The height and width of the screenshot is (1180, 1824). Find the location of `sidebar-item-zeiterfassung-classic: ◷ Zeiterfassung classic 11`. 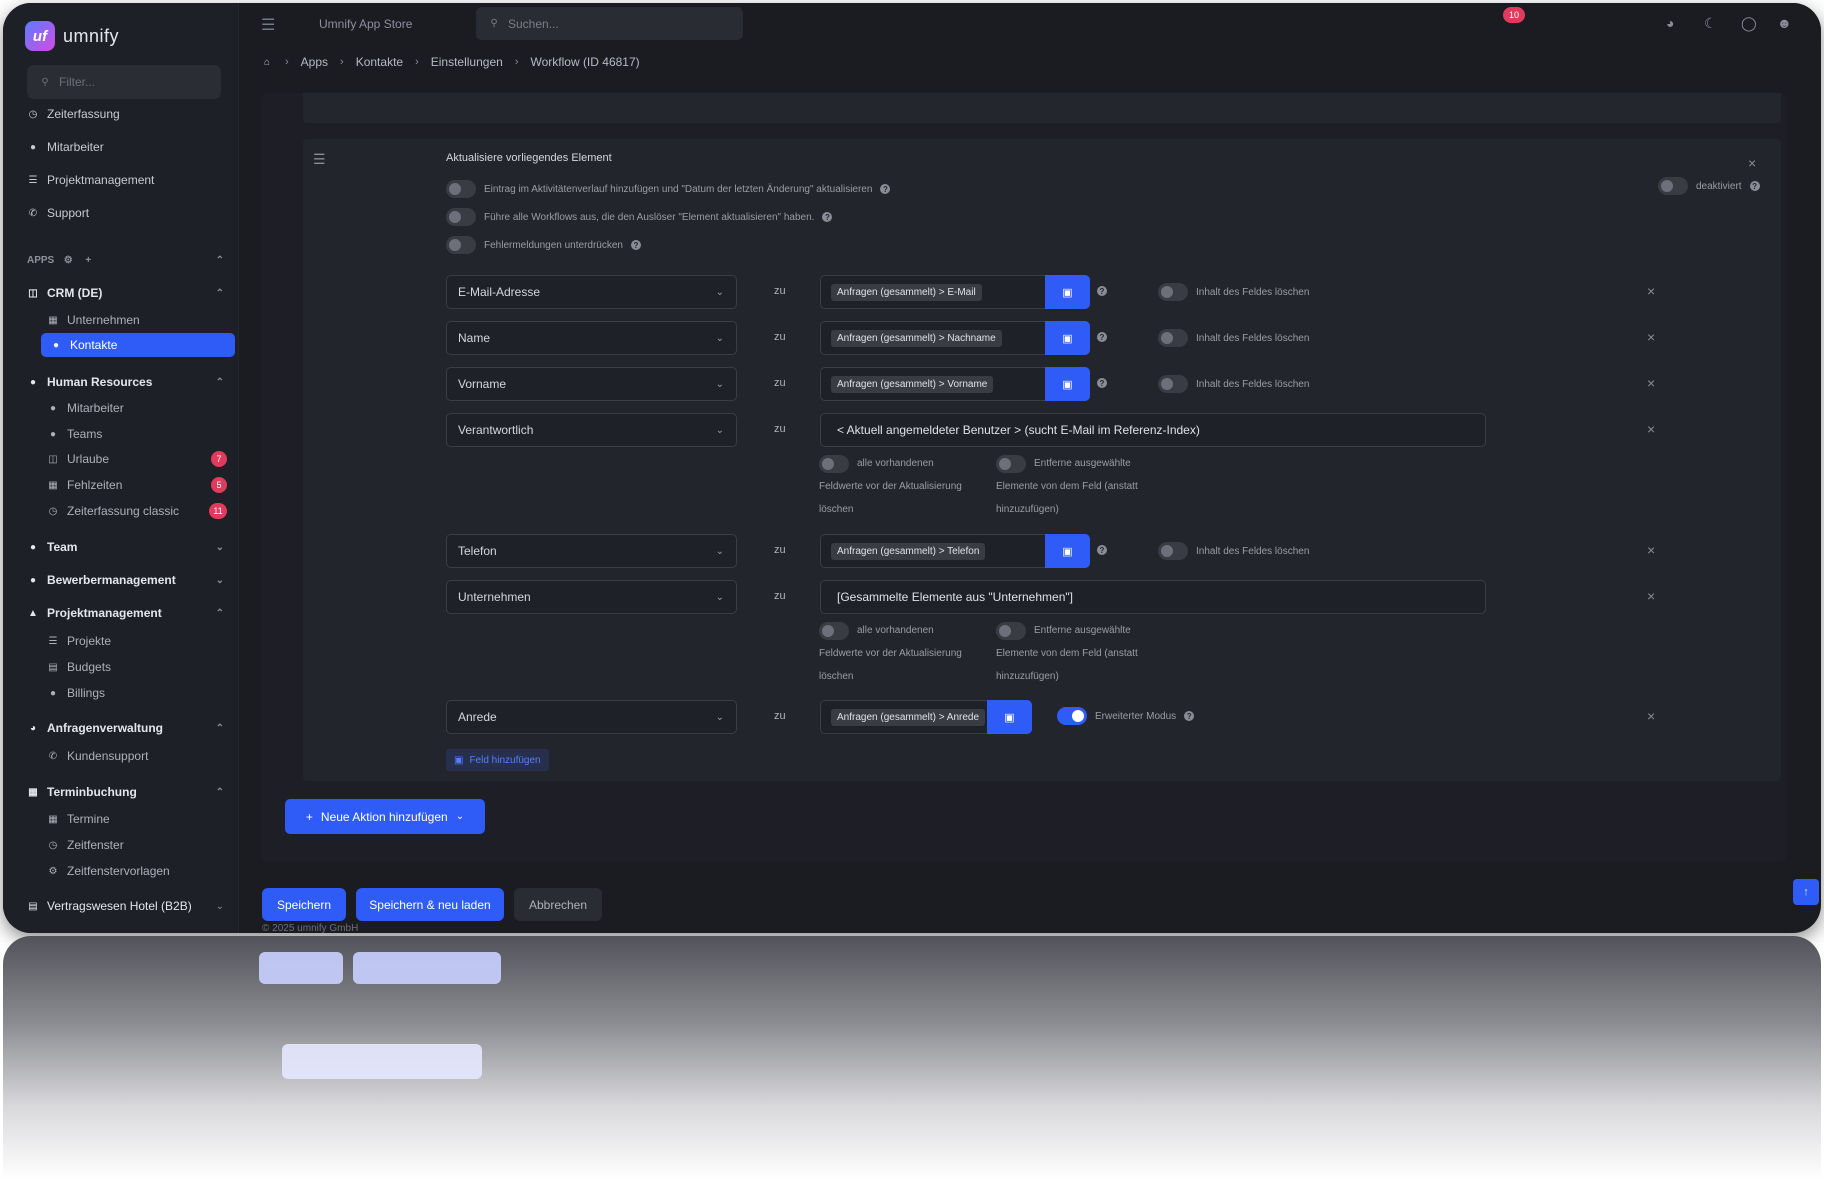

sidebar-item-zeiterfassung-classic: ◷ Zeiterfassung classic 11 is located at coordinates (137, 511).